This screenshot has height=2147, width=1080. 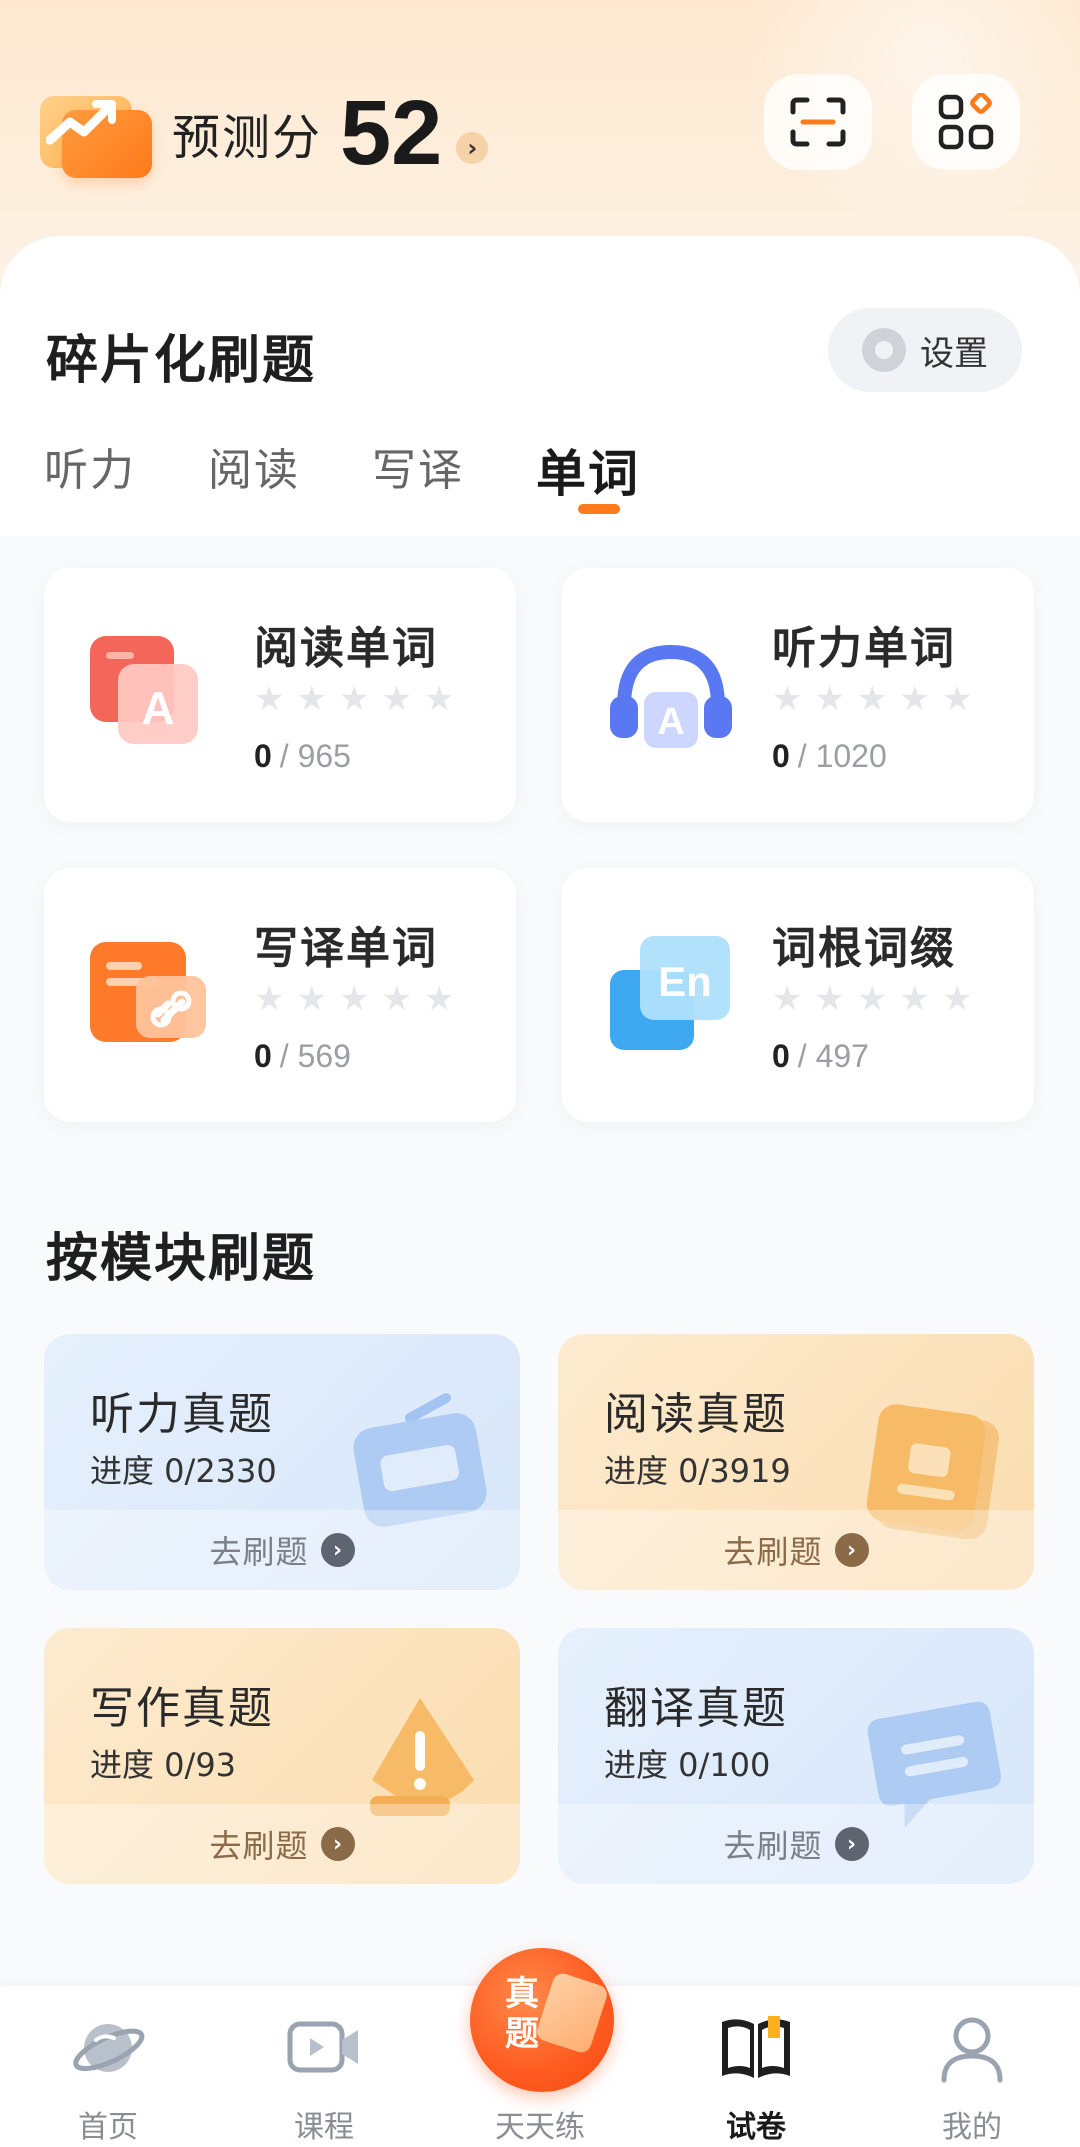 I want to click on module-title: 写作真题, so click(x=182, y=1708).